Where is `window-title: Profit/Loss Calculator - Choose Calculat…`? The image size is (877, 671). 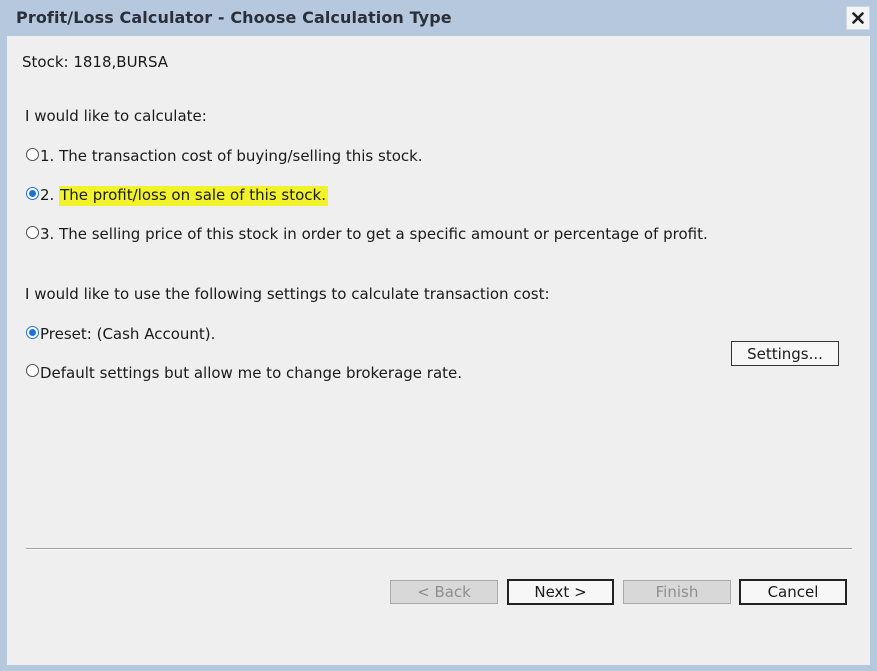 window-title: Profit/Loss Calculator - Choose Calculat… is located at coordinates (234, 17).